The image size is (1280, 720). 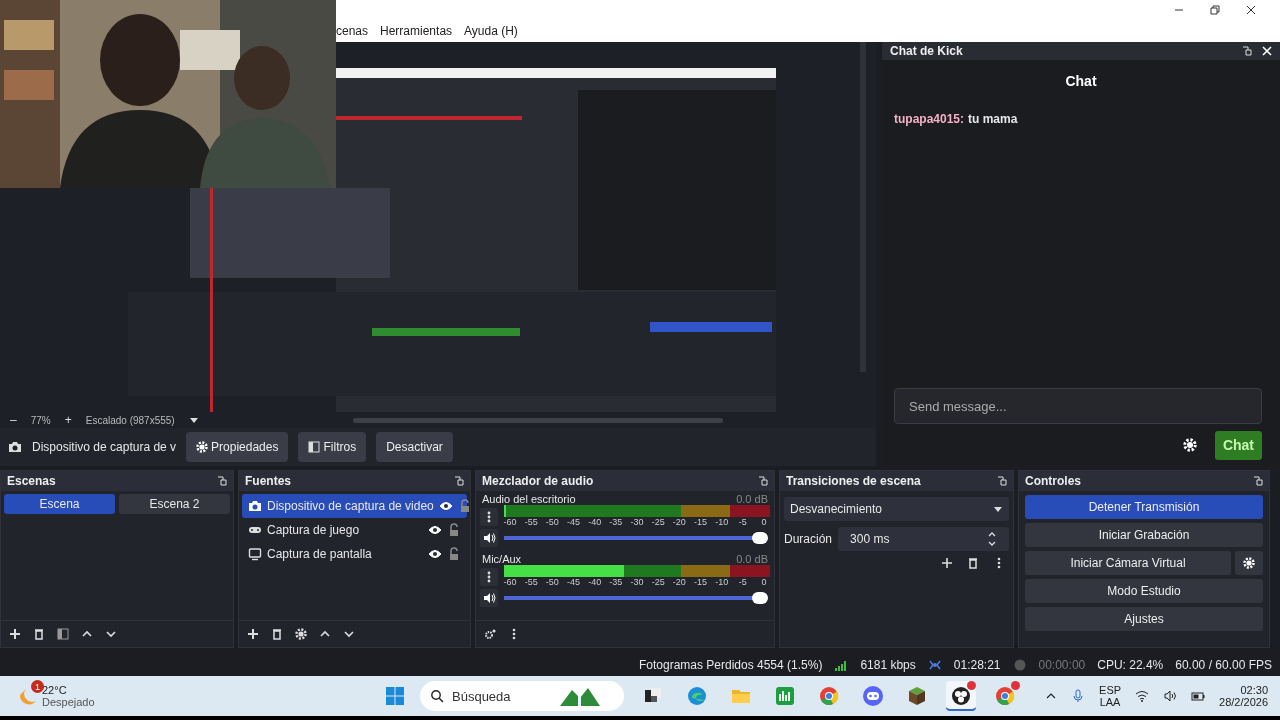 I want to click on camera-icon, so click(x=255, y=506).